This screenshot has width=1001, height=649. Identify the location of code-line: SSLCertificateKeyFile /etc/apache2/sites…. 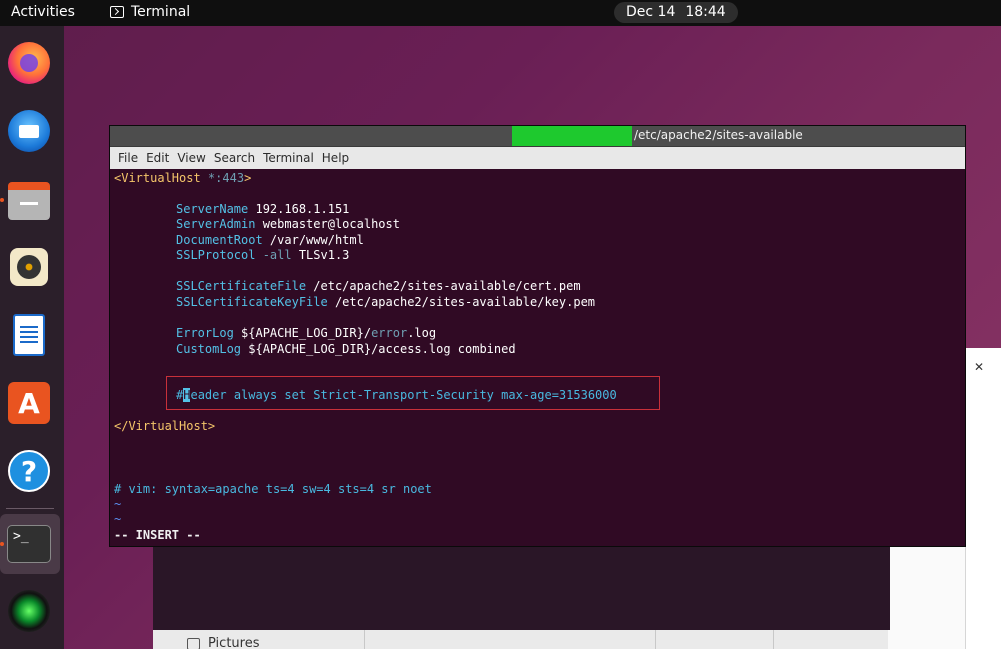
(386, 302).